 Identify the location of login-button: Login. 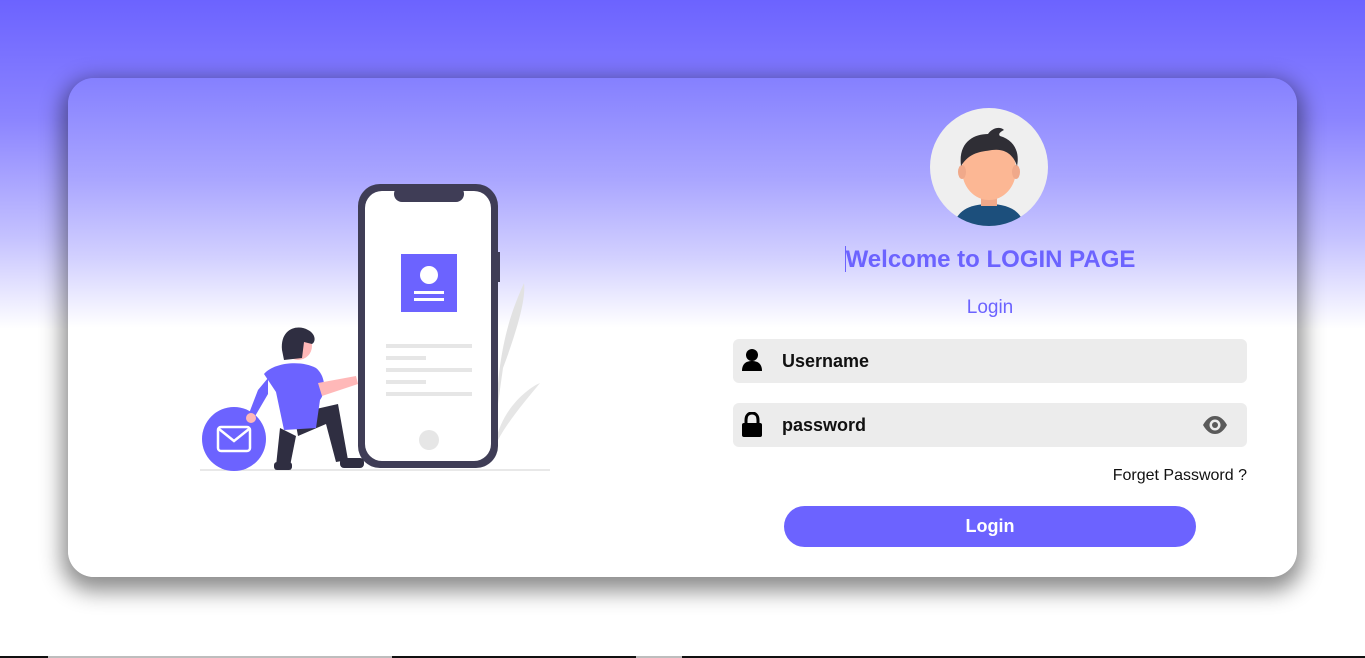
(990, 526).